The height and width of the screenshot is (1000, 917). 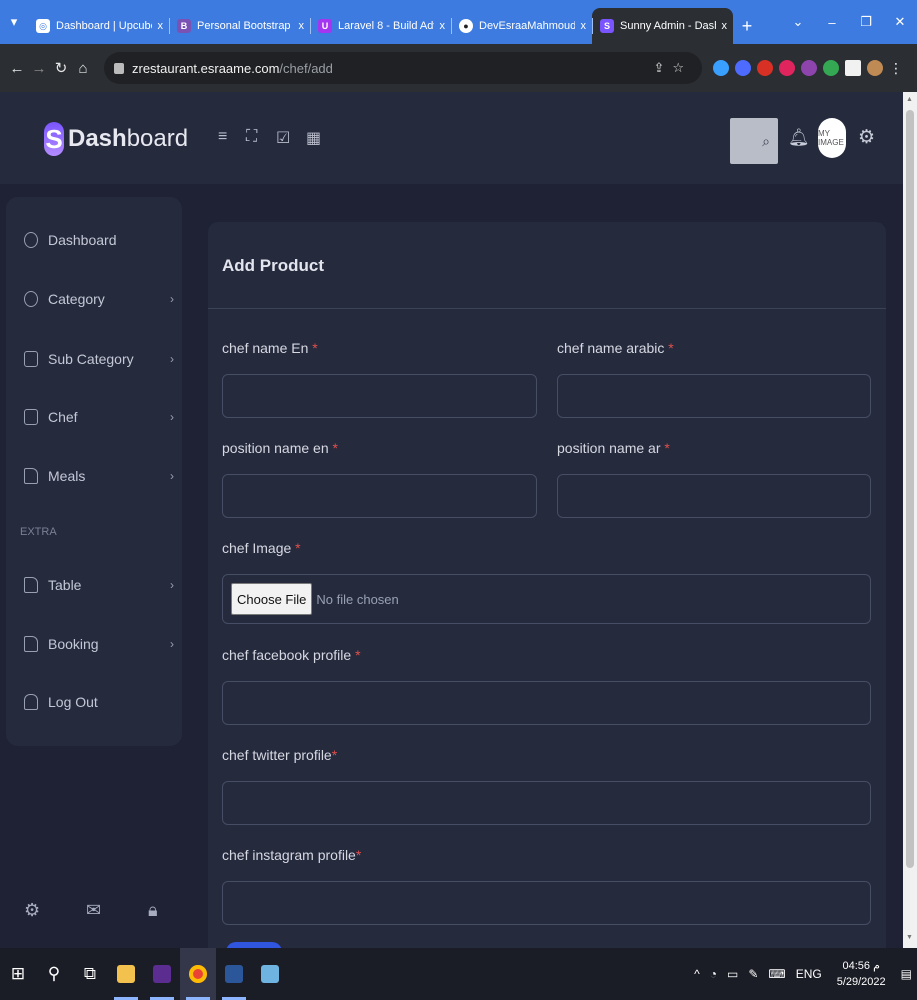 I want to click on back-icon: ←, so click(x=17, y=68).